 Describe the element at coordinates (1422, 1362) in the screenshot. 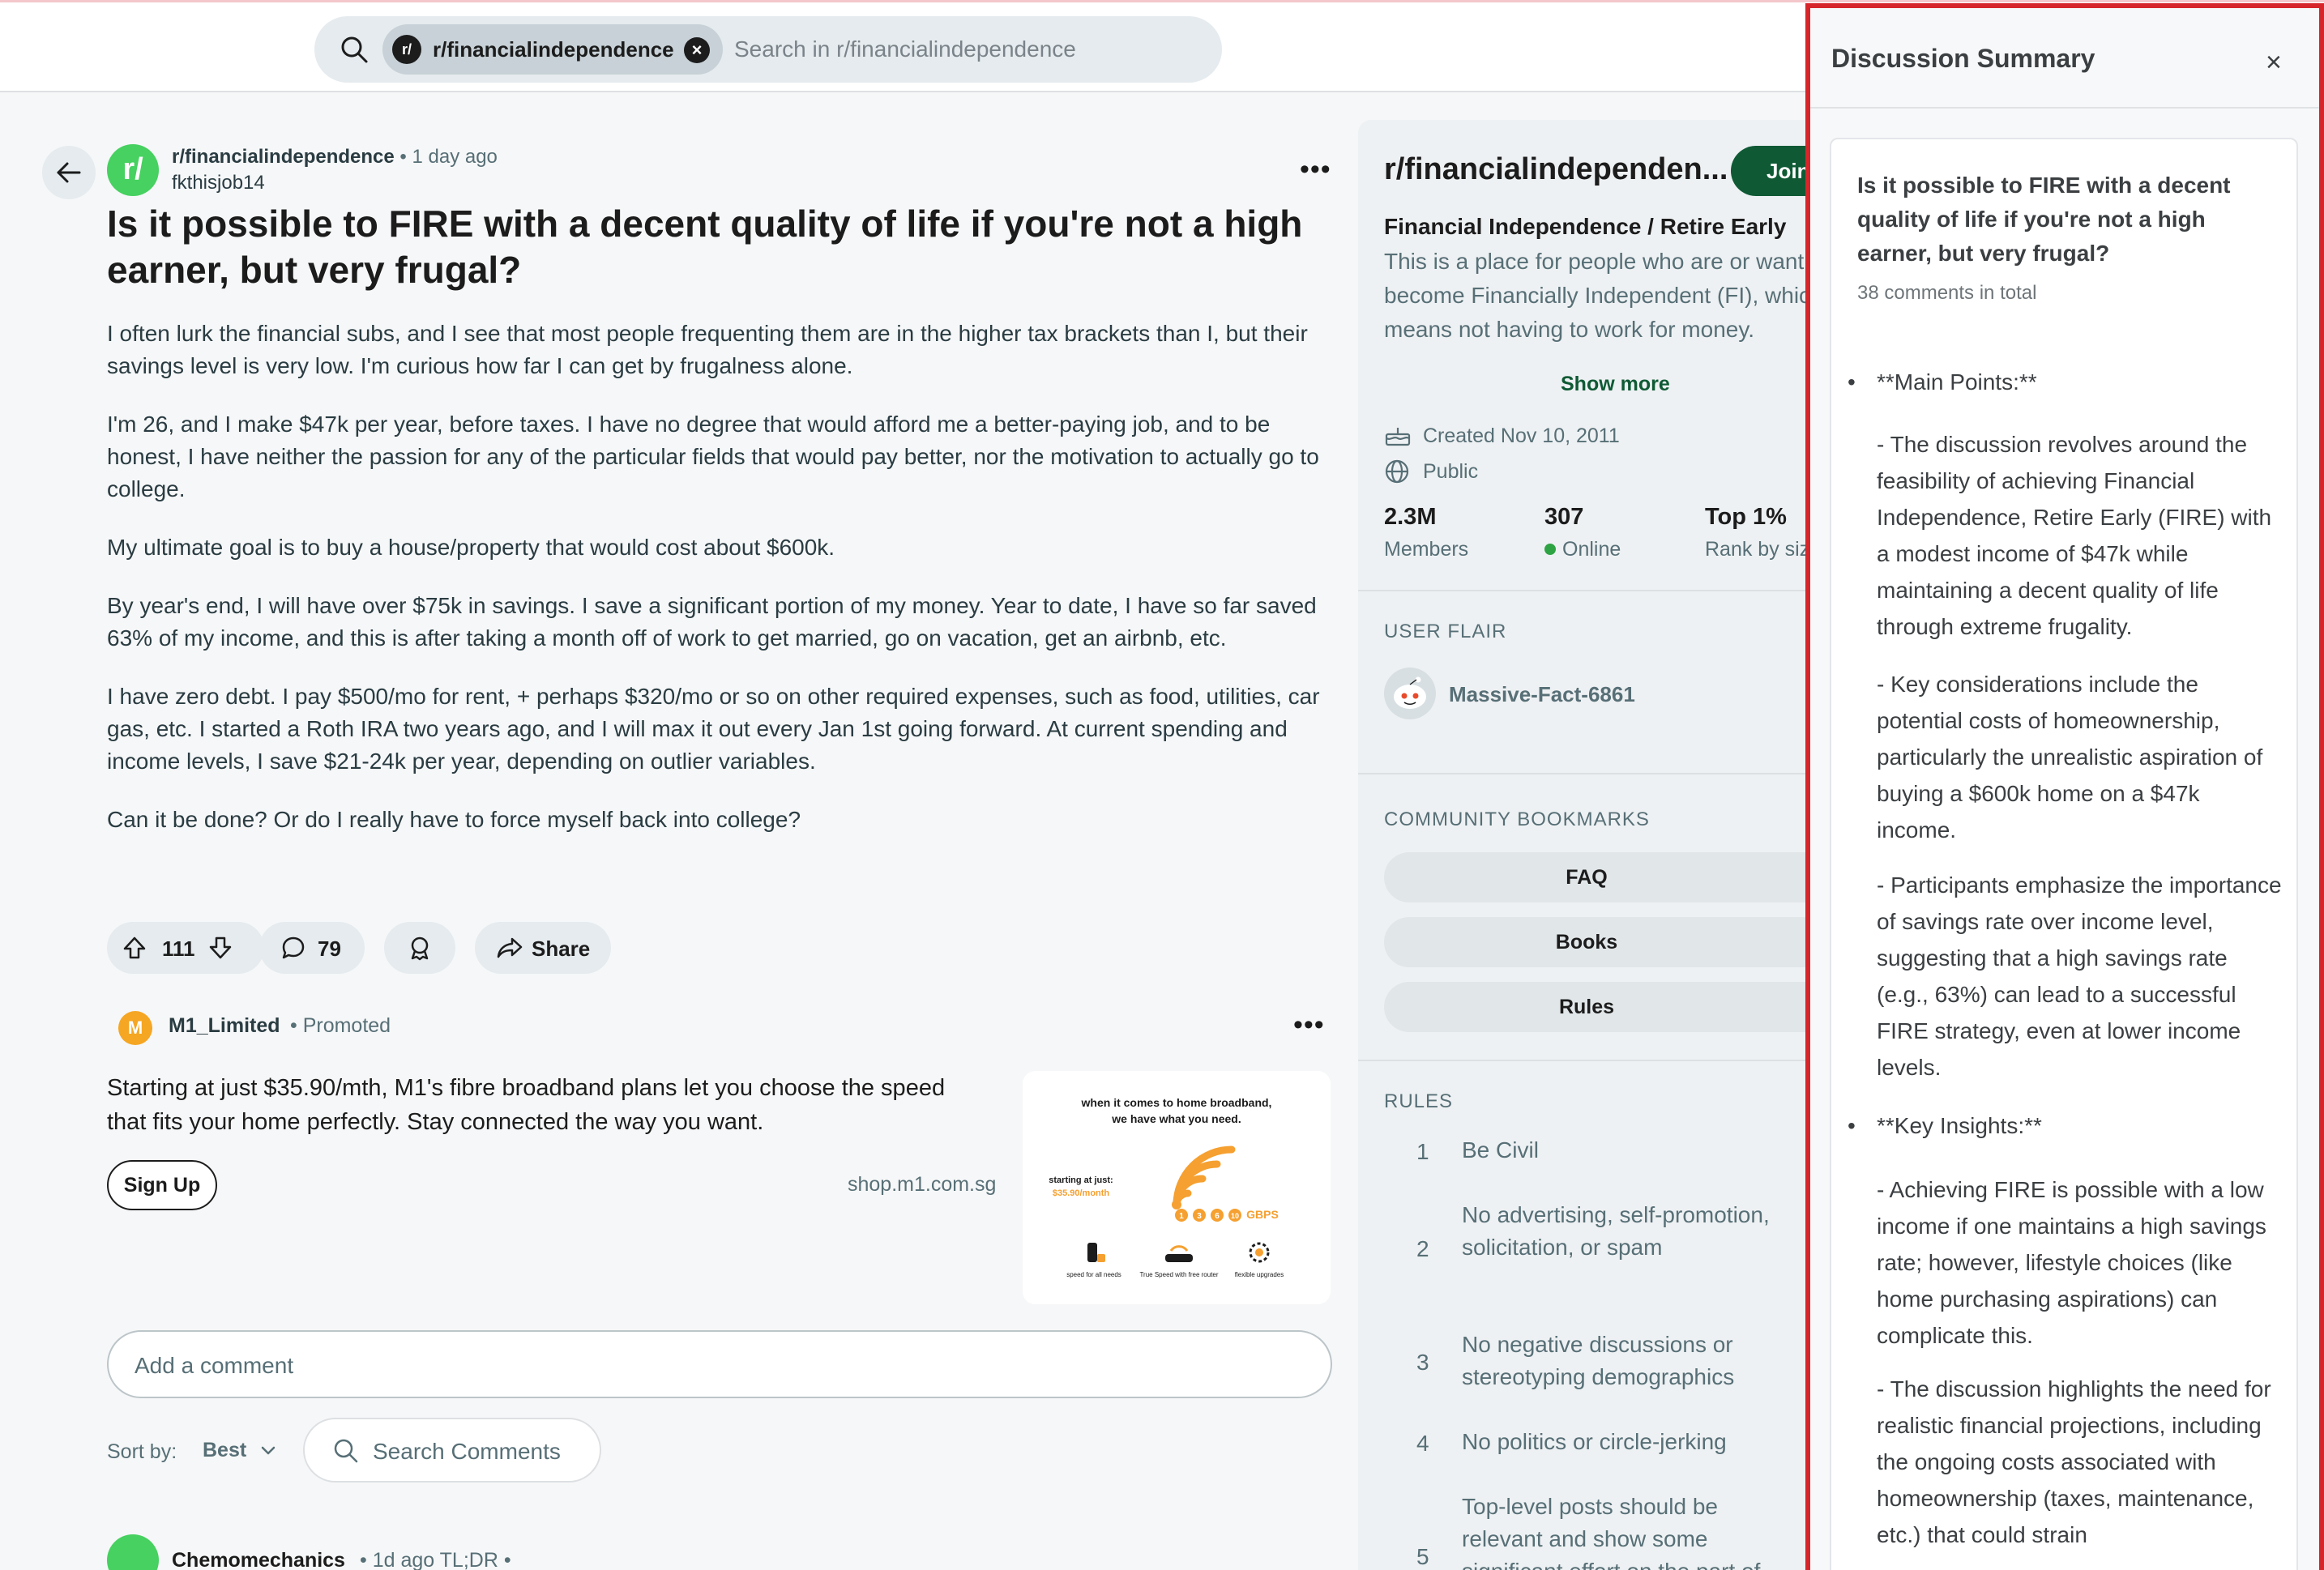

I see `rule-number: 3` at that location.